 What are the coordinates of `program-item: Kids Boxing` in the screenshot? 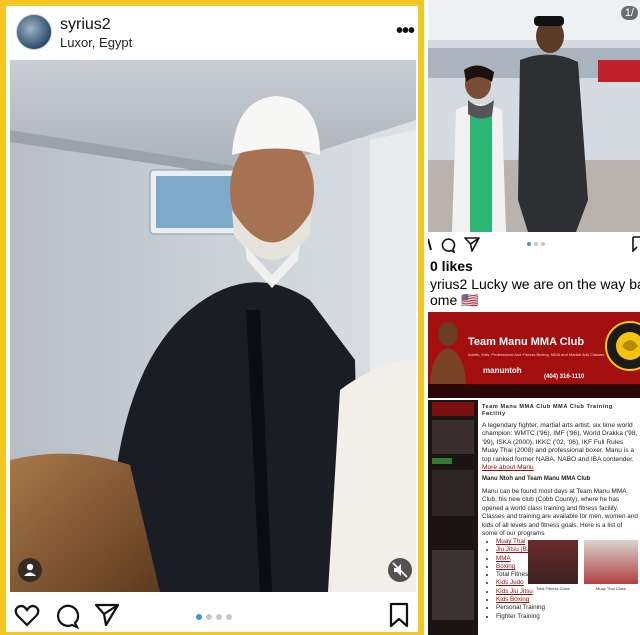 It's located at (525, 600).